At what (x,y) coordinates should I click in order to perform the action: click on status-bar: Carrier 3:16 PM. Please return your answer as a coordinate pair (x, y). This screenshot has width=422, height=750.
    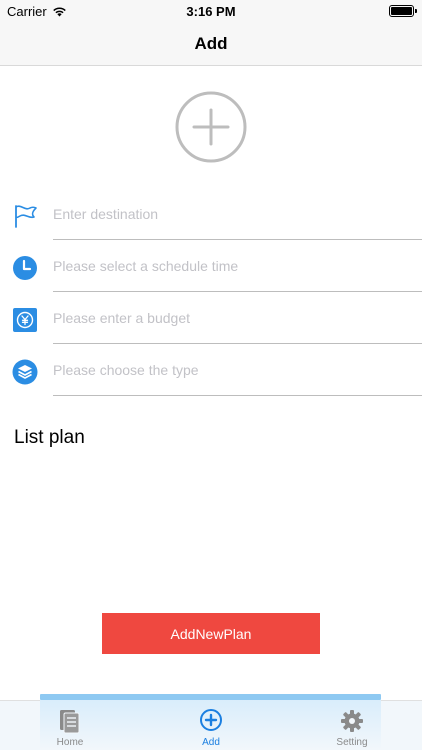
    Looking at the image, I should click on (211, 11).